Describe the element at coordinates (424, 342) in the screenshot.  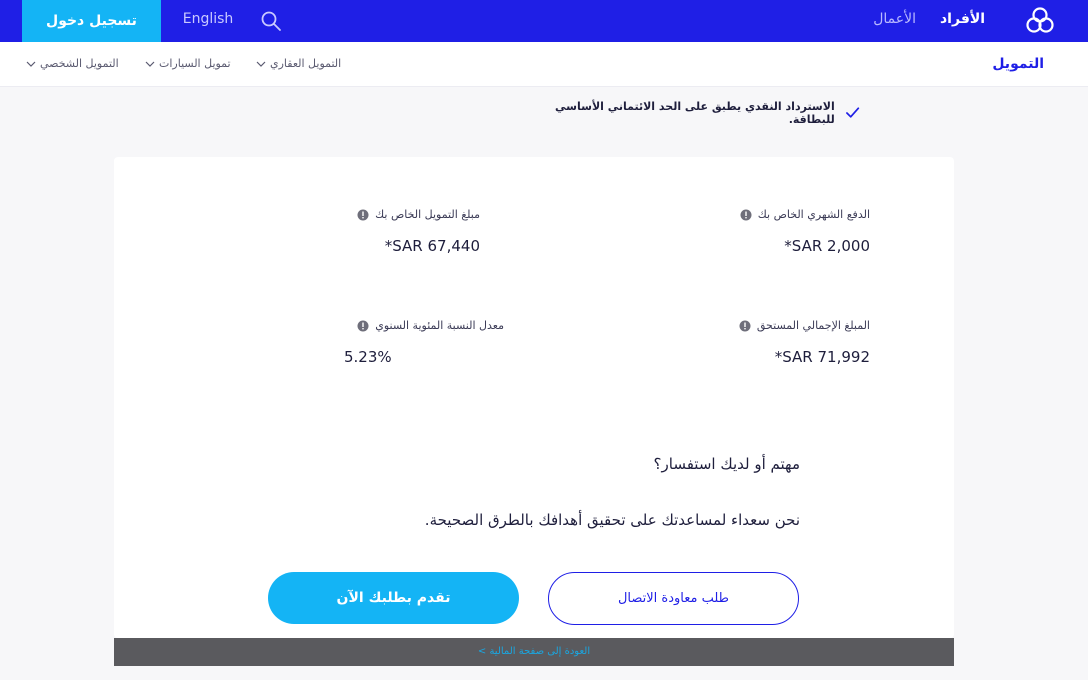
I see `apr: معدل النسبة المئوية السنوي 5.23%` at that location.